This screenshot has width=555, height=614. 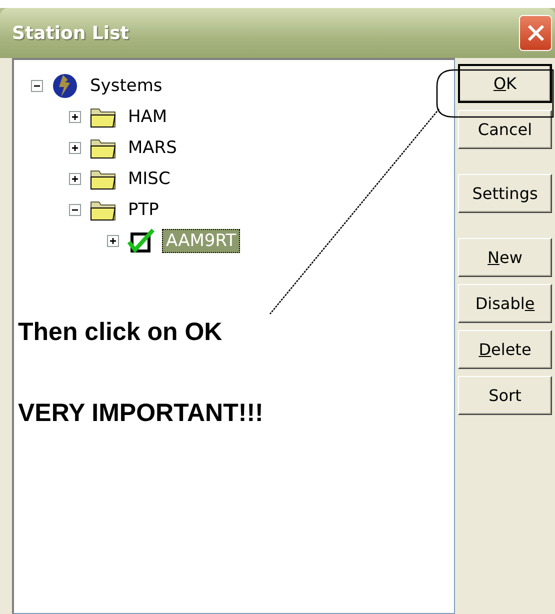 What do you see at coordinates (505, 303) in the screenshot?
I see `dialog-button: Disable` at bounding box center [505, 303].